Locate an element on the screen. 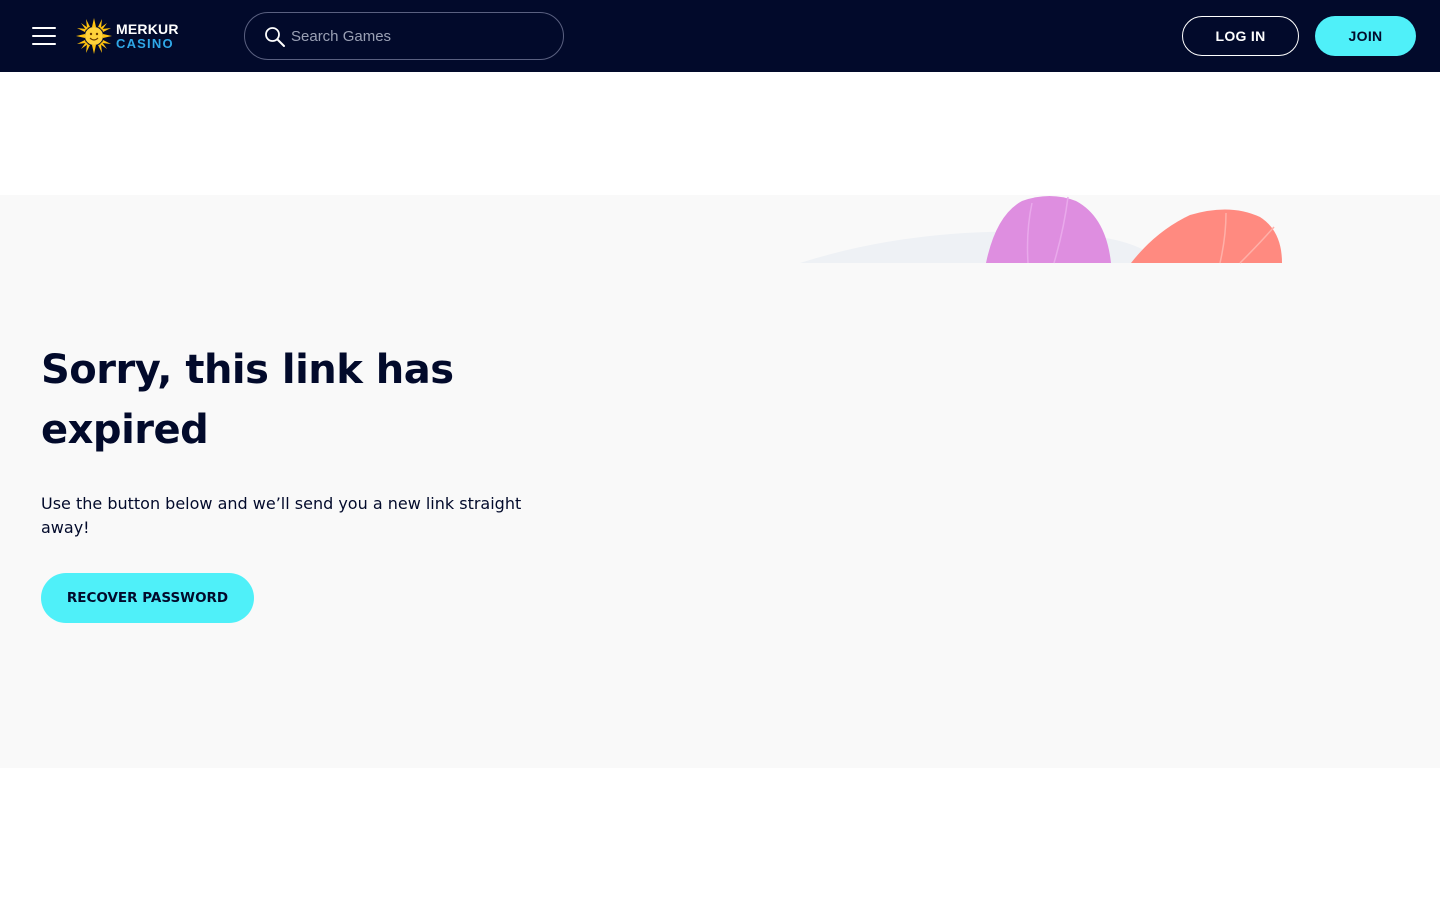 This screenshot has height=900, width=1440. search-box is located at coordinates (404, 36).